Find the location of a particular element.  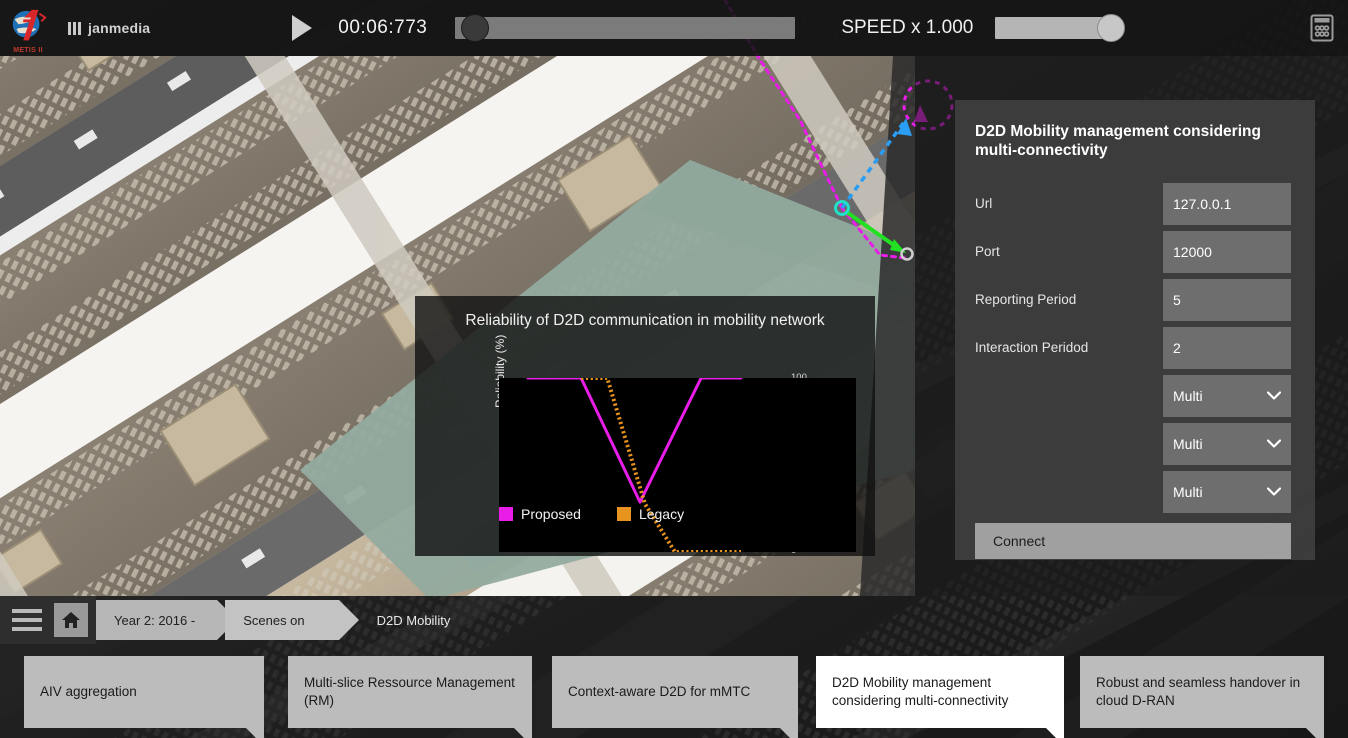

field-label-url: Url is located at coordinates (984, 204).